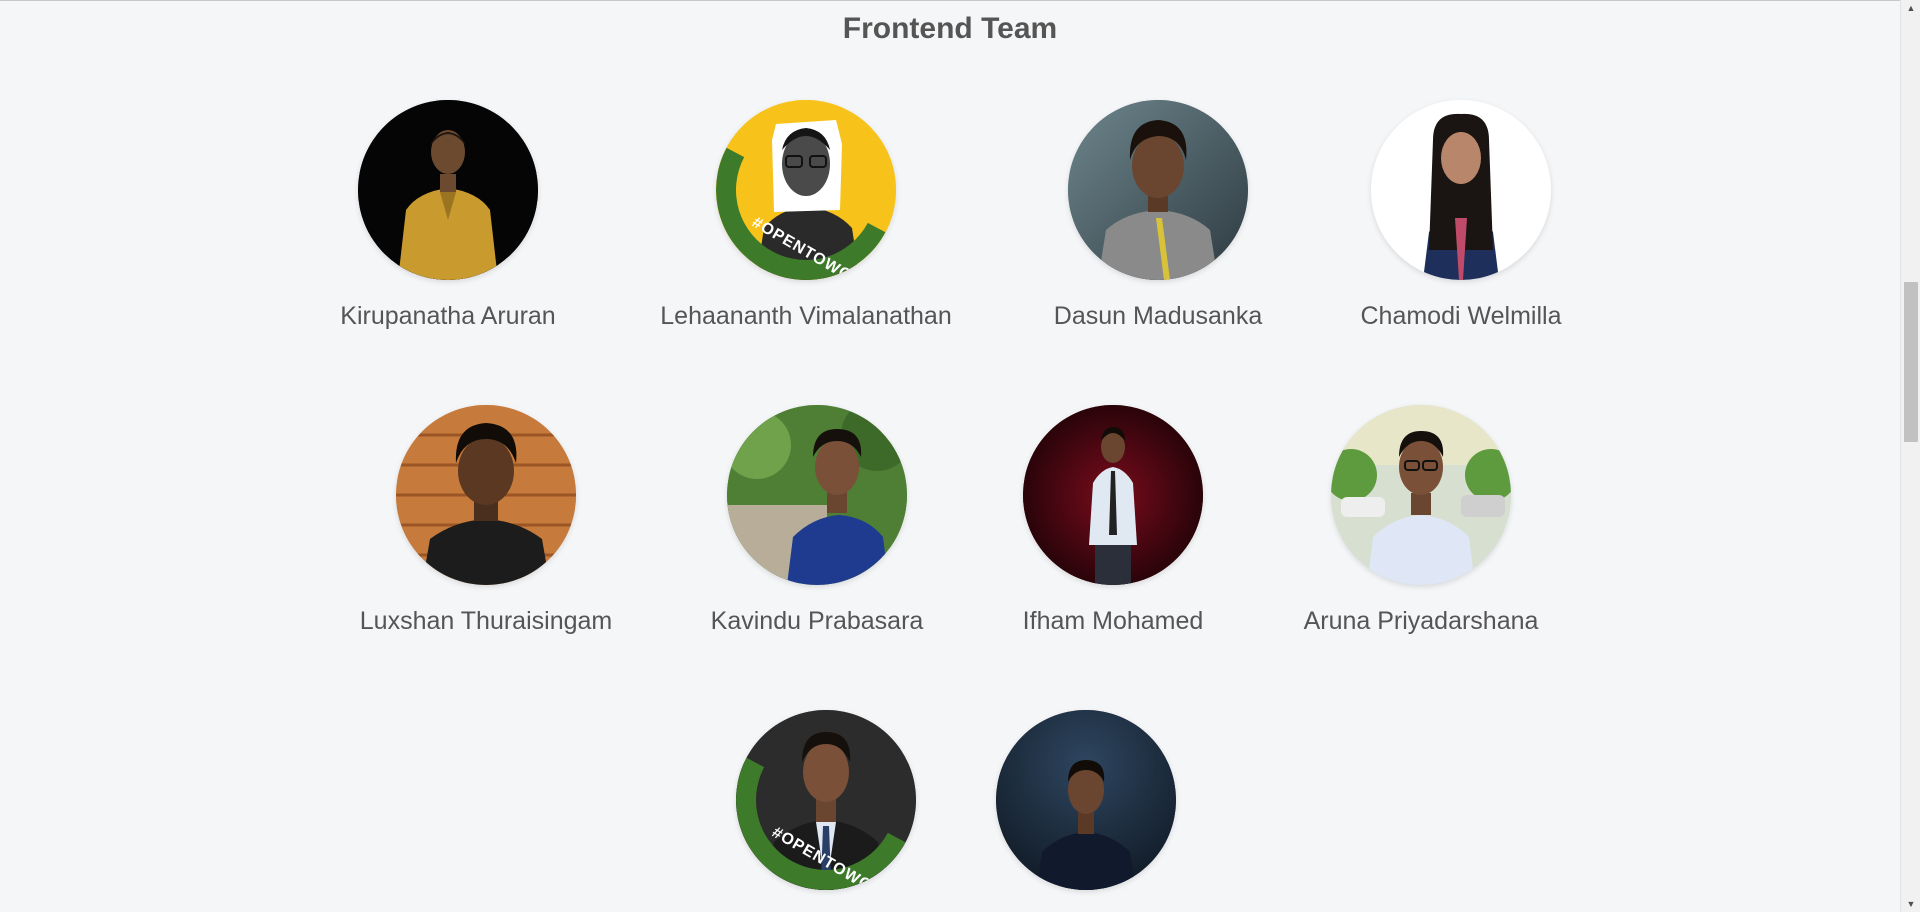 This screenshot has height=912, width=1920. Describe the element at coordinates (1910, 904) in the screenshot. I see `triangle-down-icon: ▼` at that location.